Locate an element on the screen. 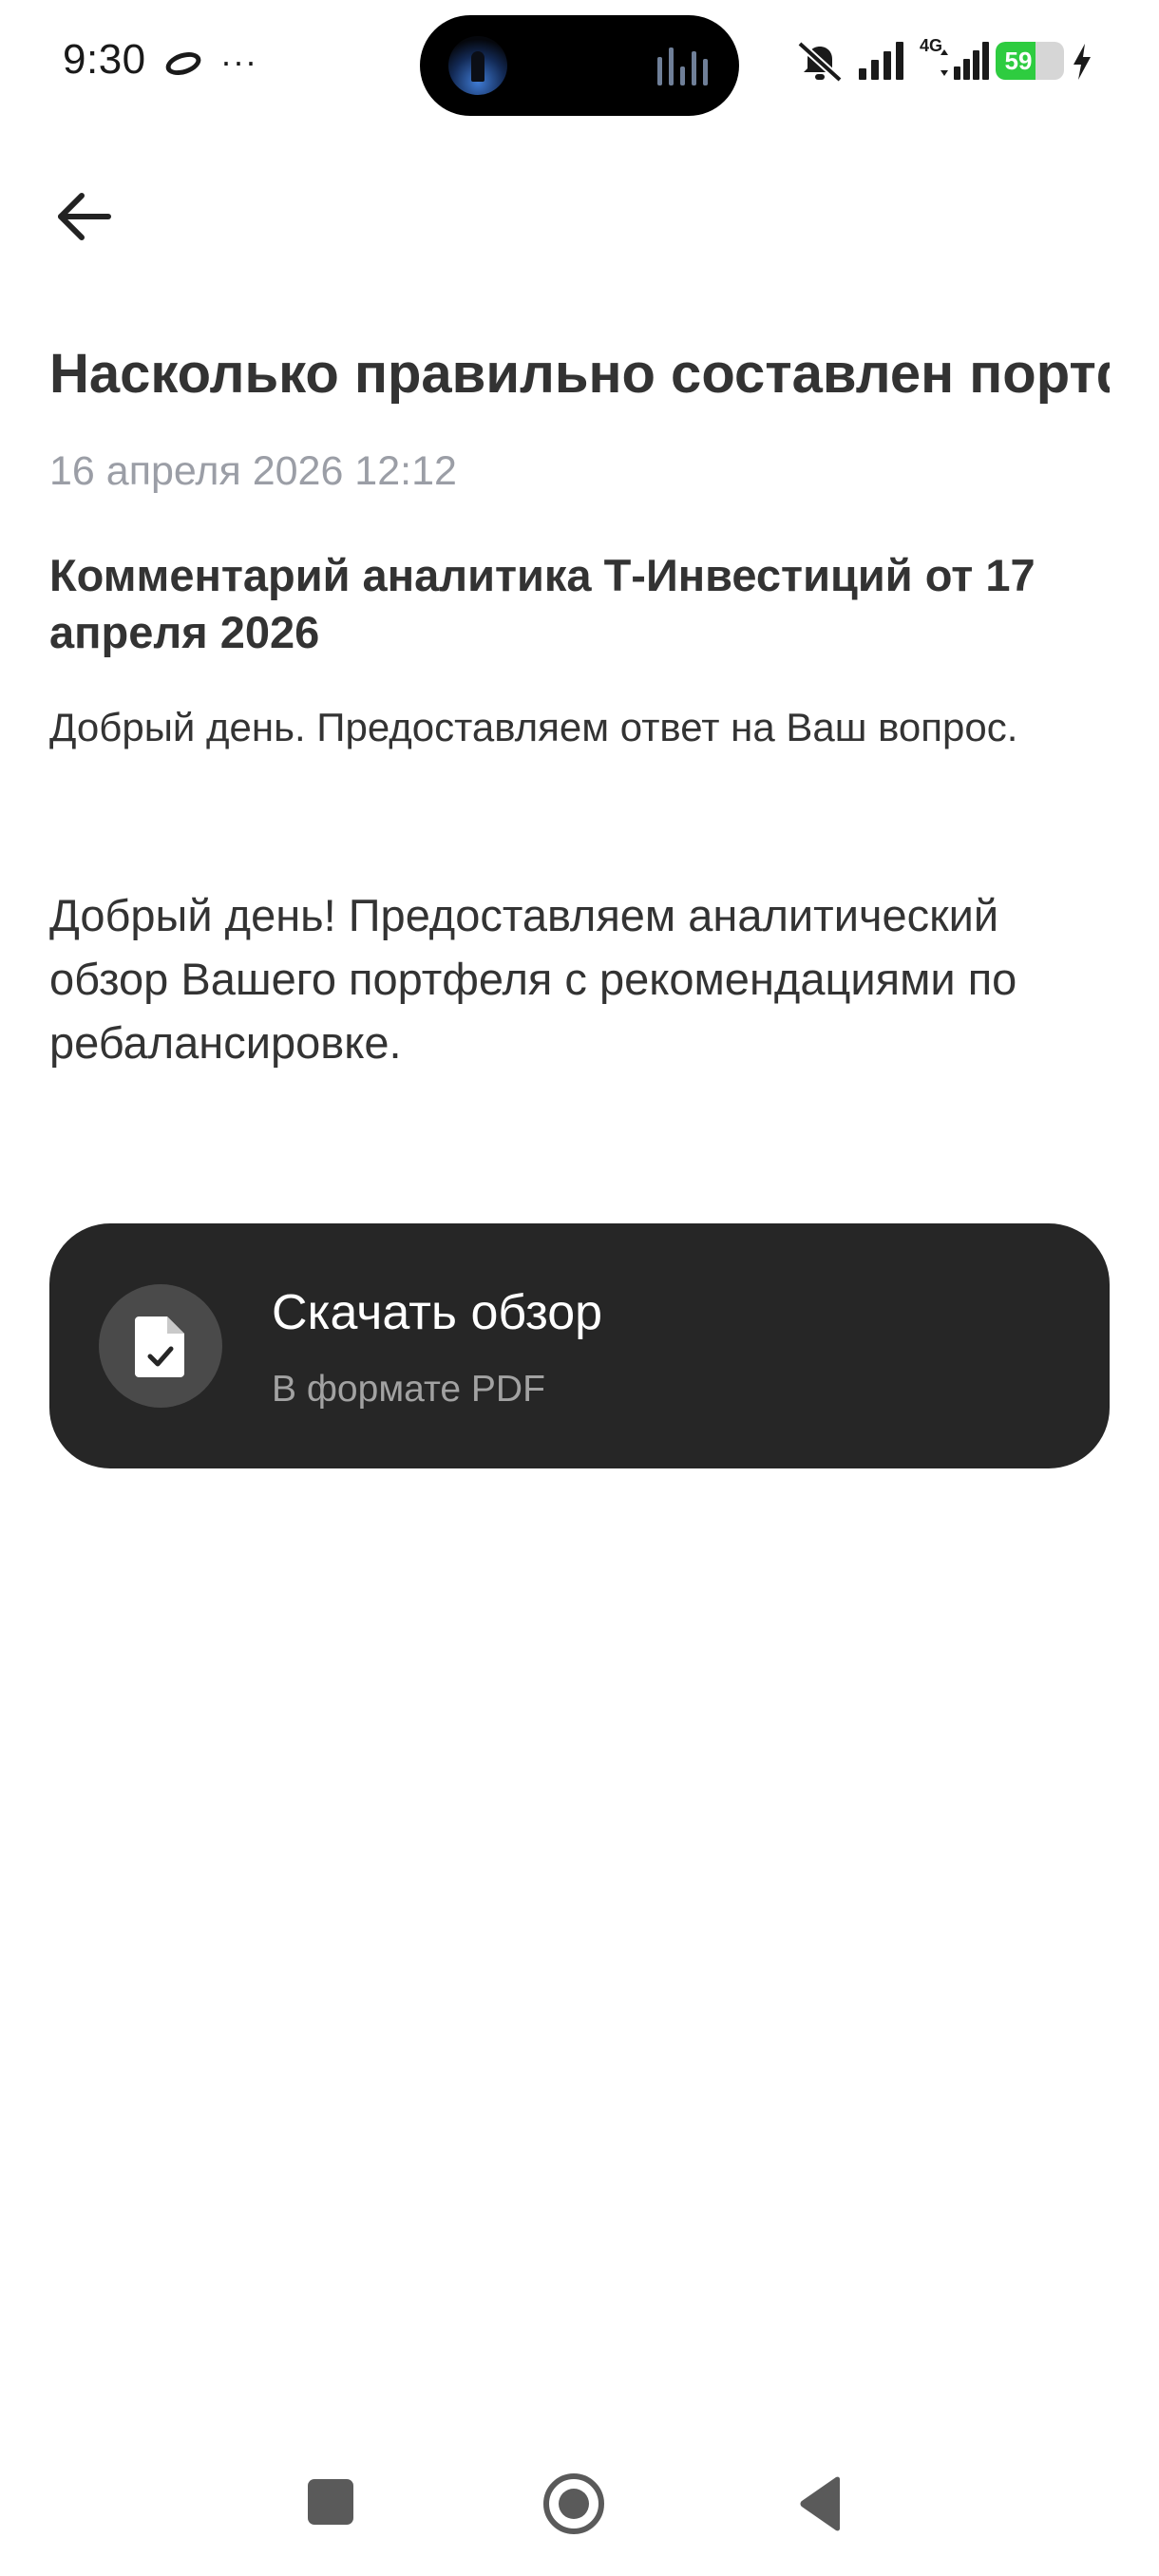  status-bar: 9:30 ··· 4G 59 is located at coordinates (579, 66).